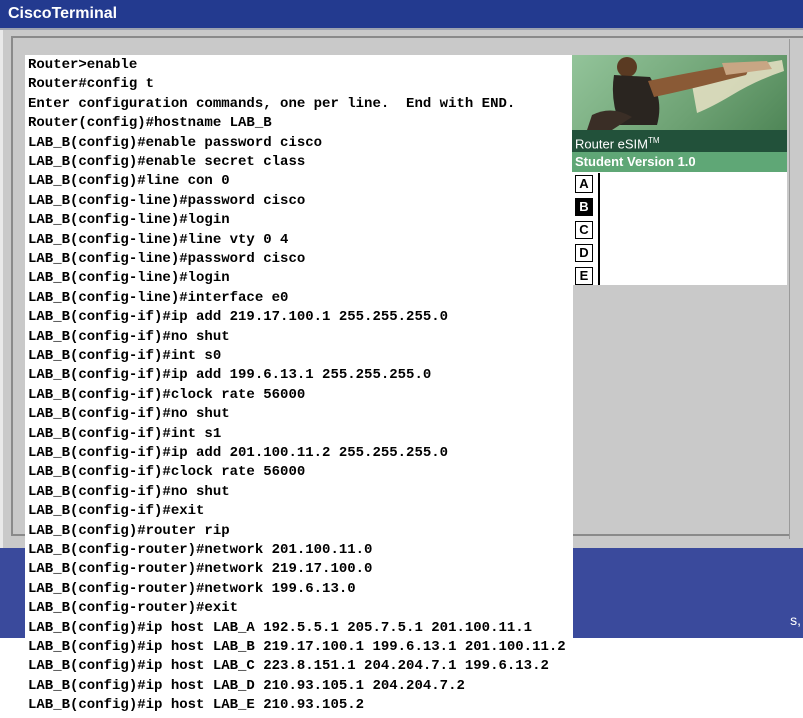 Image resolution: width=803 pixels, height=718 pixels. Describe the element at coordinates (63, 13) in the screenshot. I see `window-title: CiscoTerminal` at that location.